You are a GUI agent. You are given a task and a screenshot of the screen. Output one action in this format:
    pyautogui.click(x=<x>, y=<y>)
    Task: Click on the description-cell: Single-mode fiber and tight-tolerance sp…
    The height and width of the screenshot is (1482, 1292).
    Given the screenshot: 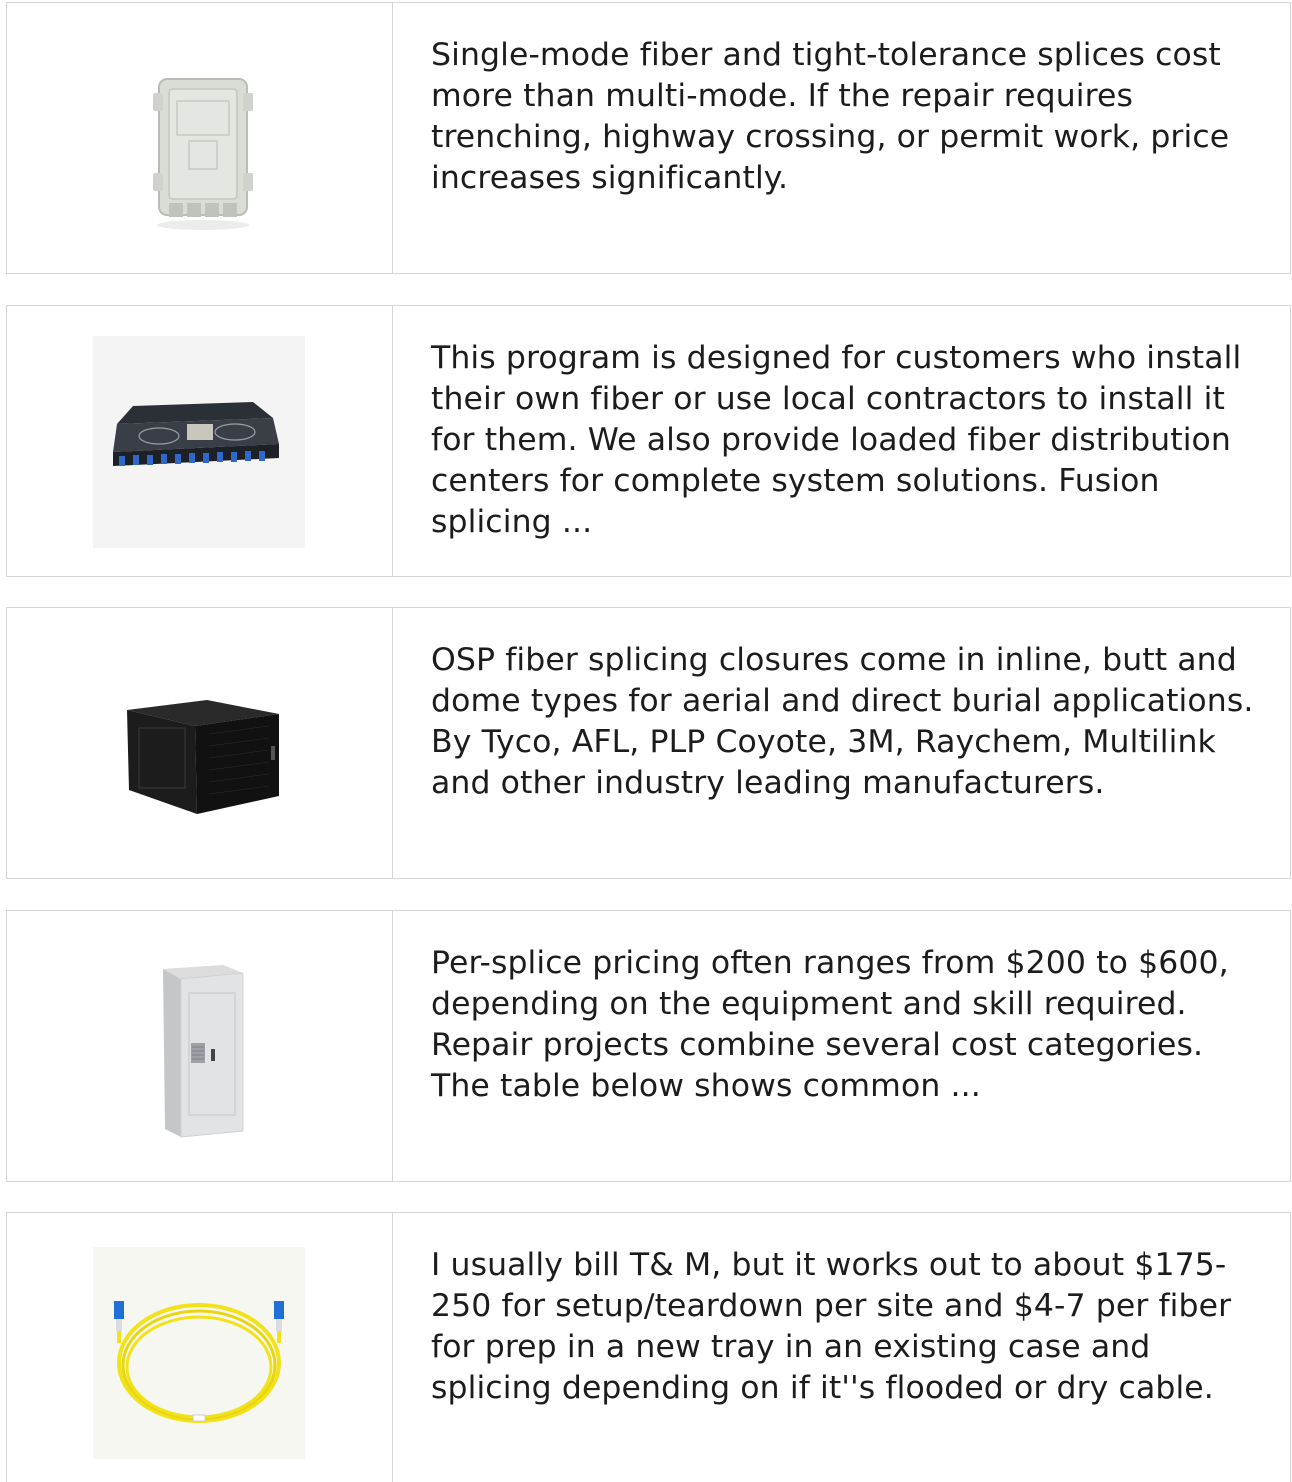 What is the action you would take?
    pyautogui.click(x=841, y=138)
    